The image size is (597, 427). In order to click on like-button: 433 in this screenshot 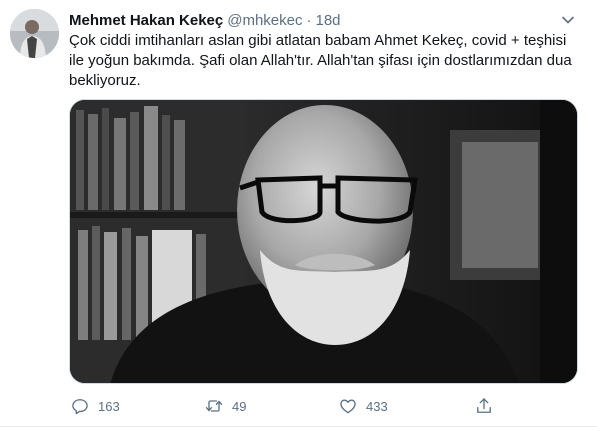, I will do `click(363, 406)`.